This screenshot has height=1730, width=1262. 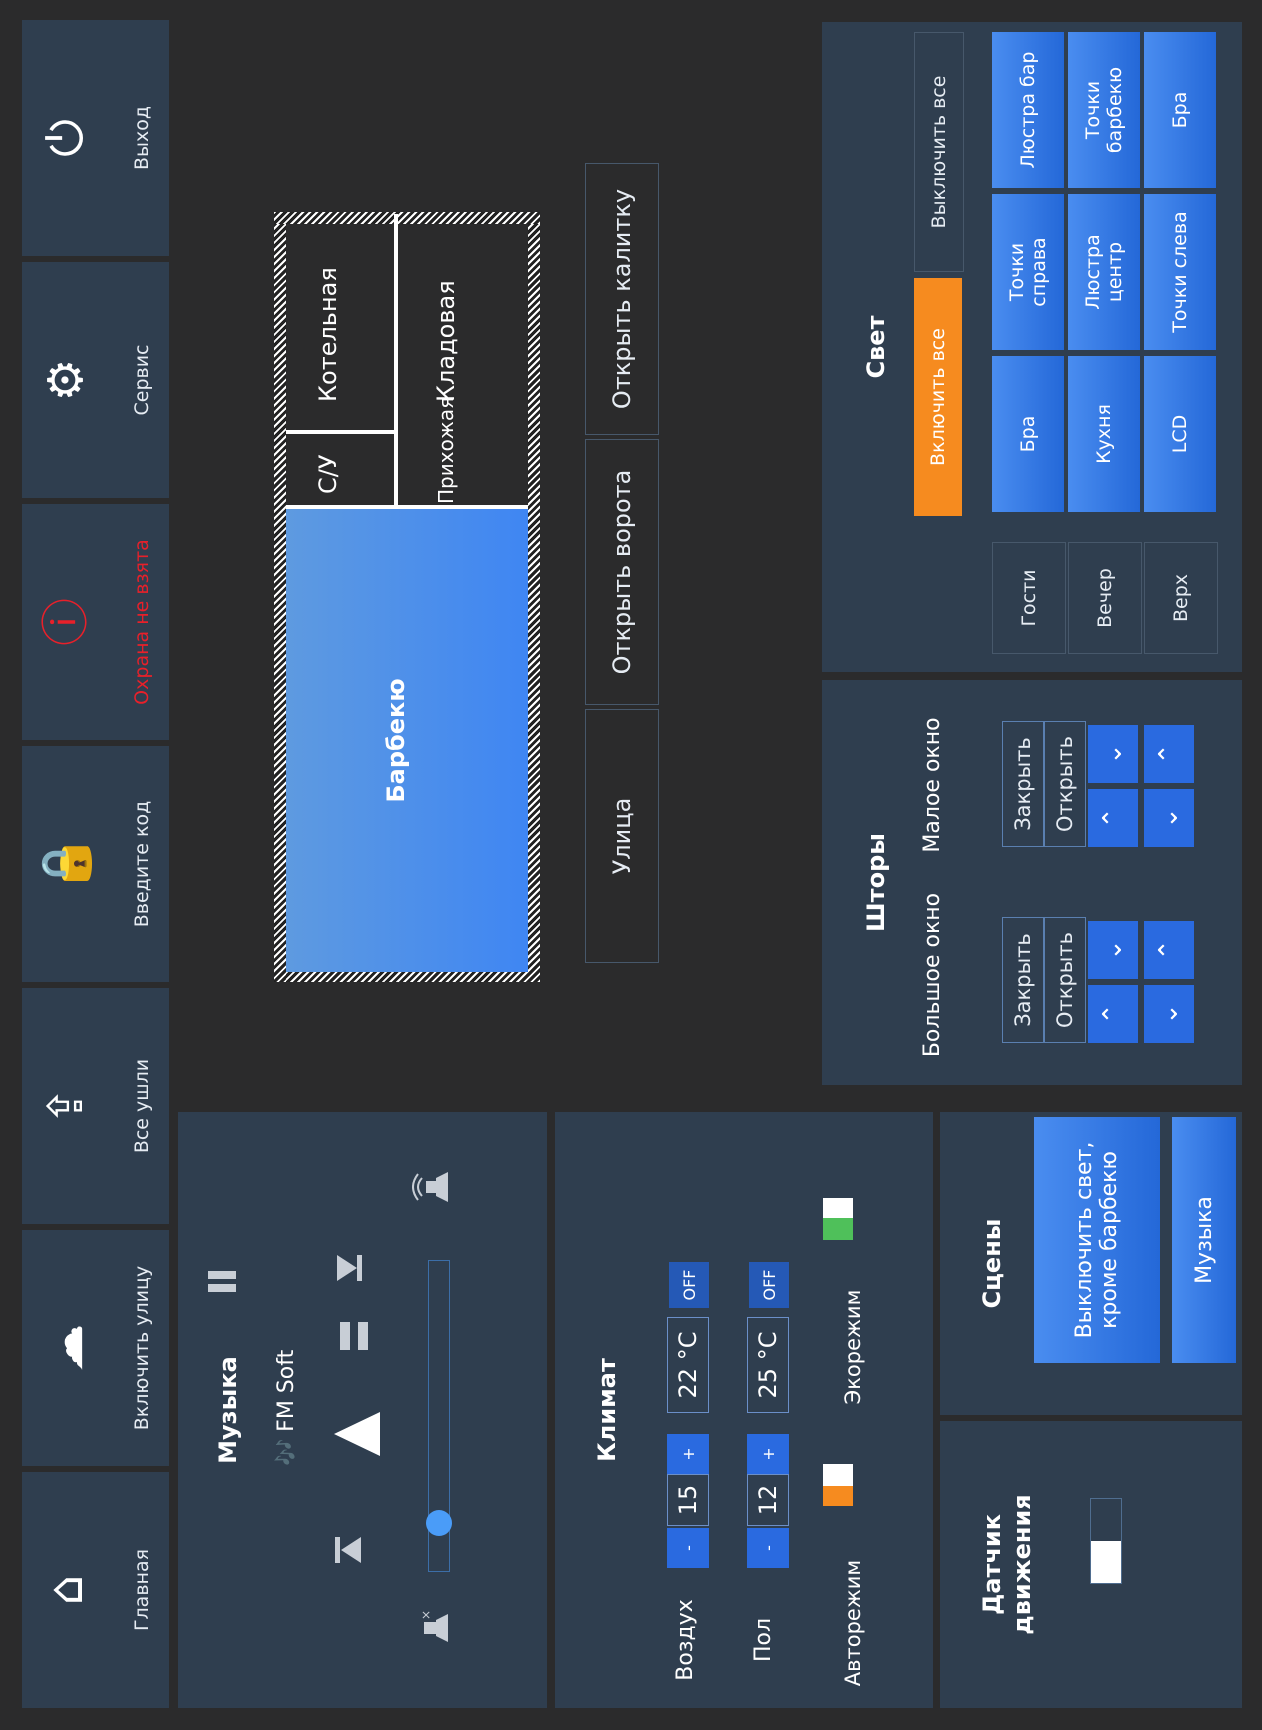 I want to click on music-panel: Музыка 🎶 FM Soft ×, so click(x=362, y=1410).